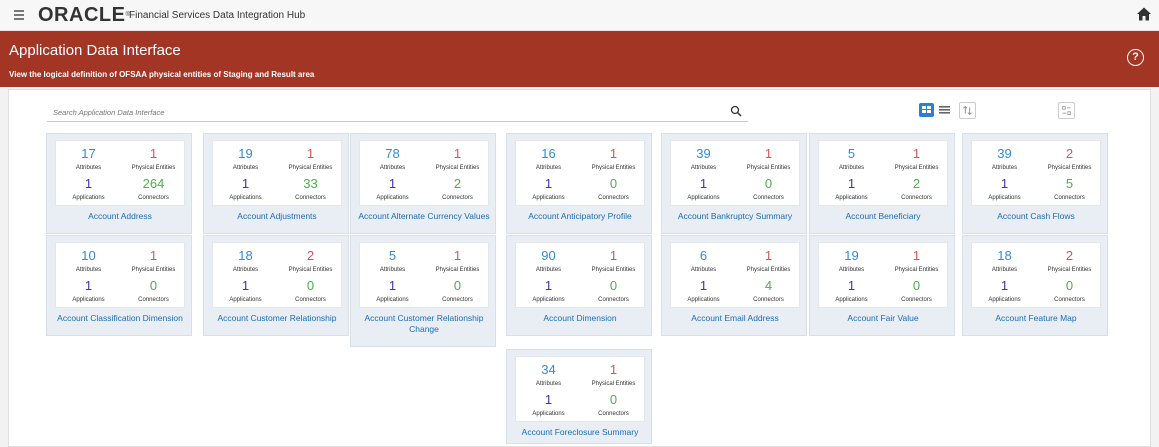 This screenshot has height=447, width=1159. What do you see at coordinates (217, 15) in the screenshot?
I see `product-name: Financial Services Data Integration Hub` at bounding box center [217, 15].